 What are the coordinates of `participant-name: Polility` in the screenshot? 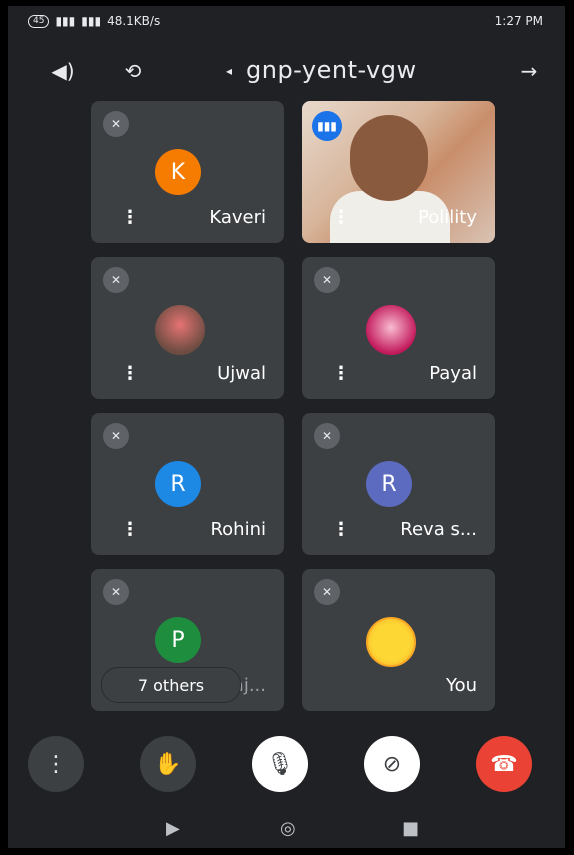 It's located at (447, 217).